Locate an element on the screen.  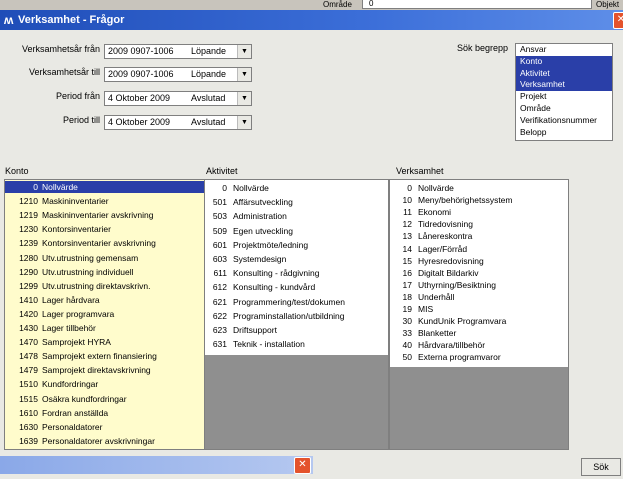
aktivitet-row: 0 Nollvärde is located at coordinates (296, 188).